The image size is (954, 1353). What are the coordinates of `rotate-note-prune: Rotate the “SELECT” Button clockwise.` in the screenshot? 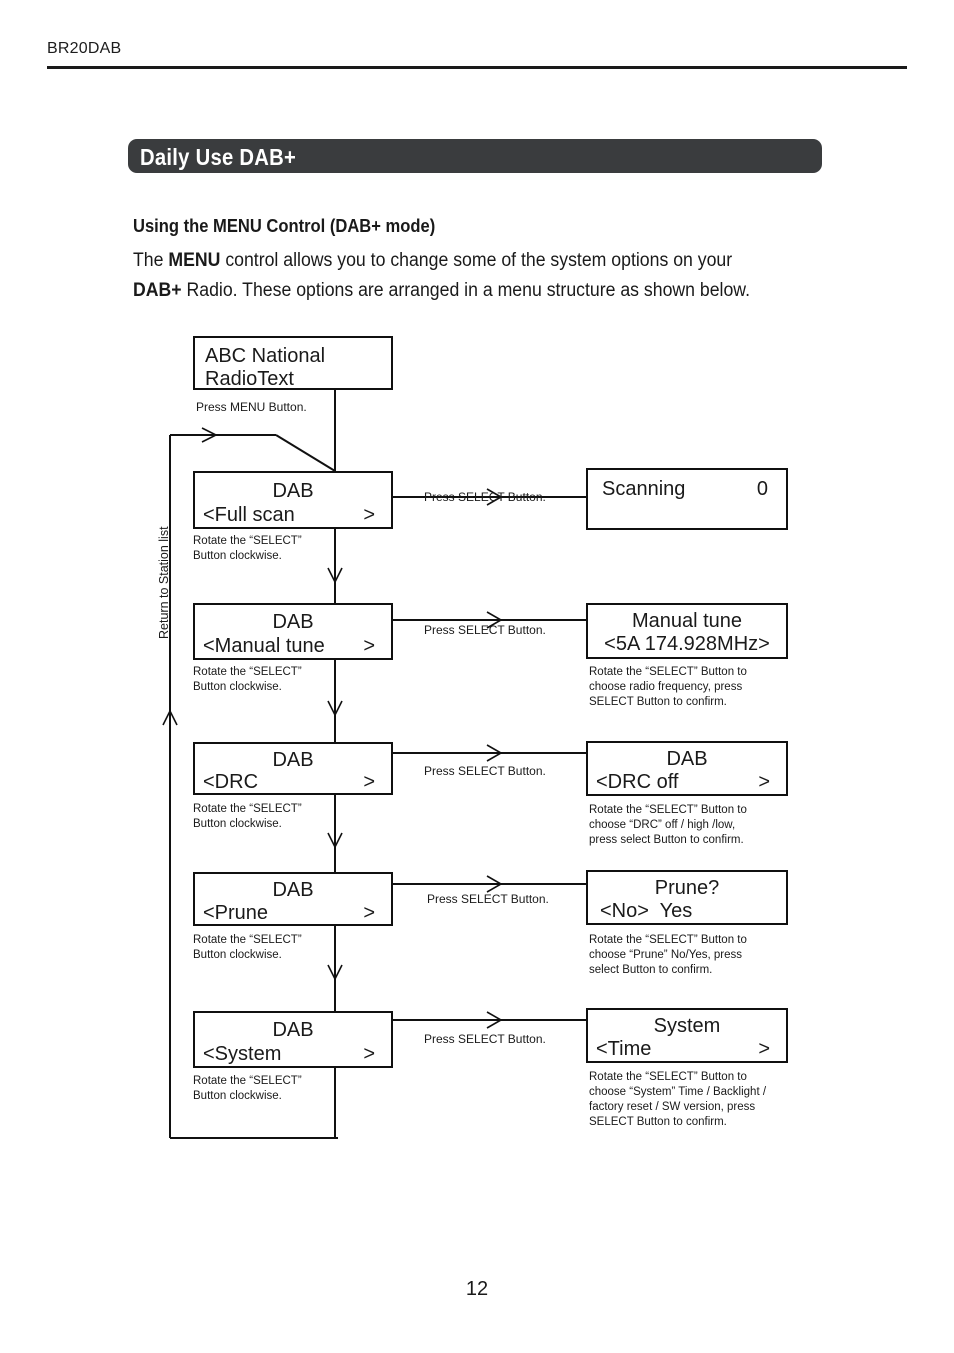 It's located at (247, 947).